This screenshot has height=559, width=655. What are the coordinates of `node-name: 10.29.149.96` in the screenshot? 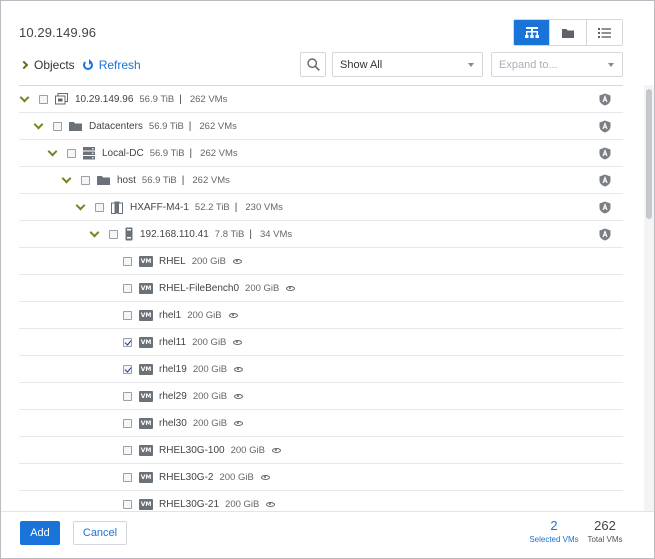 It's located at (104, 99).